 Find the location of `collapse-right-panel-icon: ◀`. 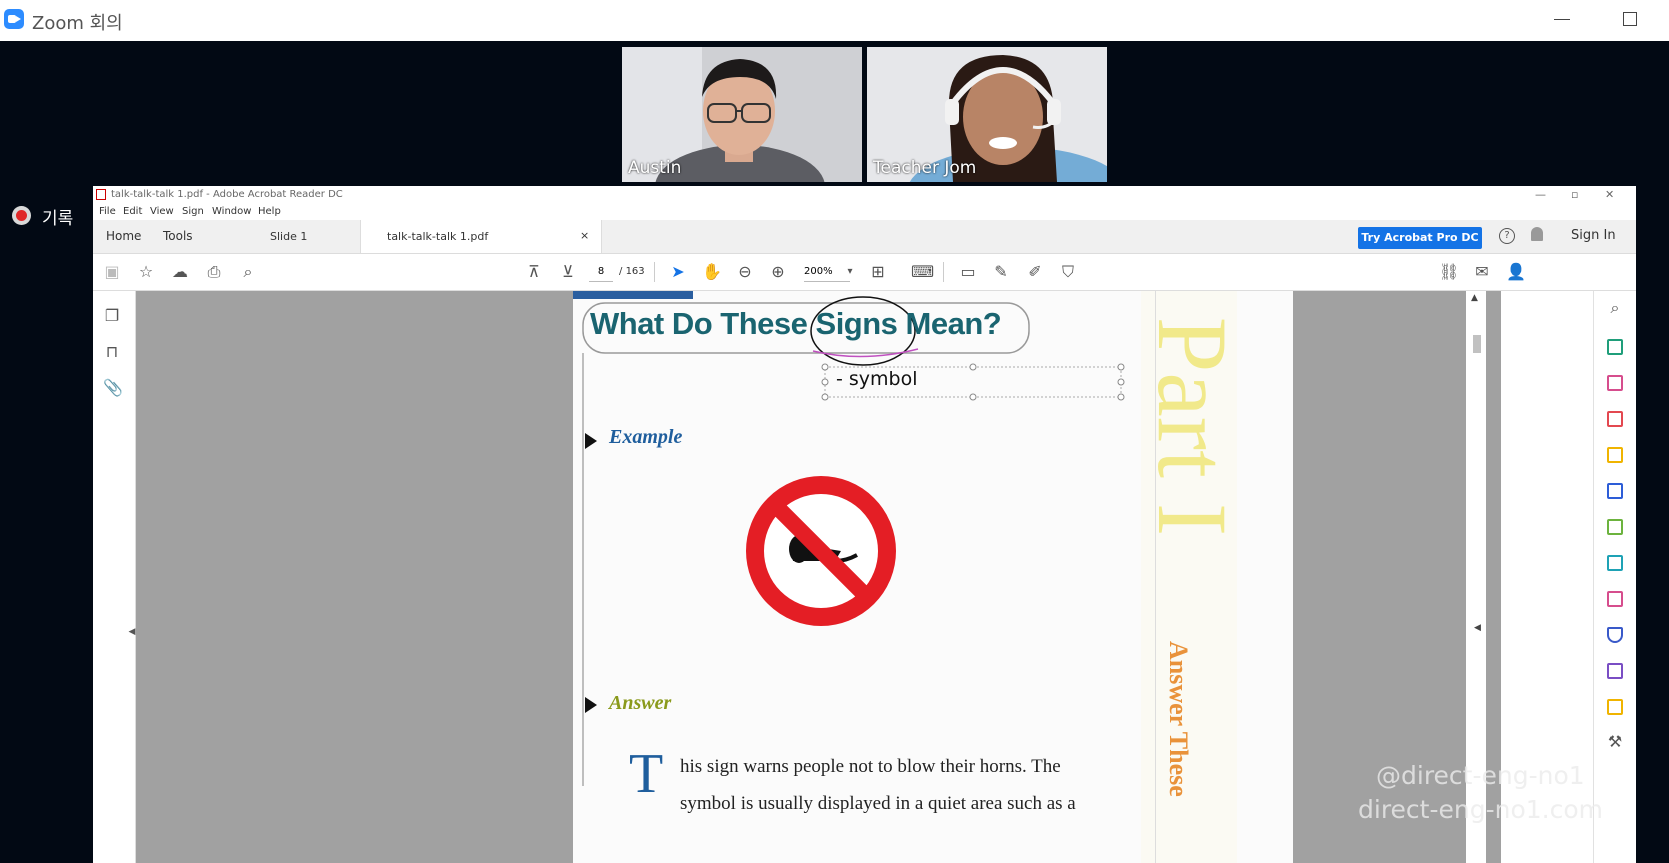

collapse-right-panel-icon: ◀ is located at coordinates (1477, 628).